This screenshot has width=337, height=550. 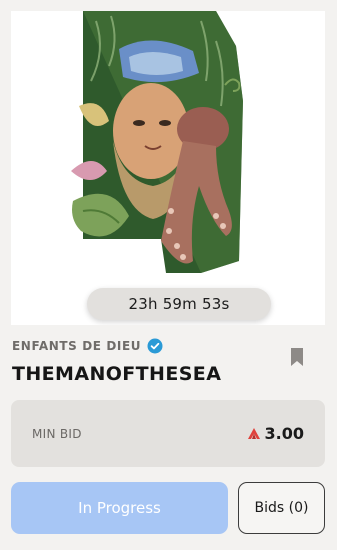 I want to click on min-bid-label: MIN BID, so click(x=57, y=434).